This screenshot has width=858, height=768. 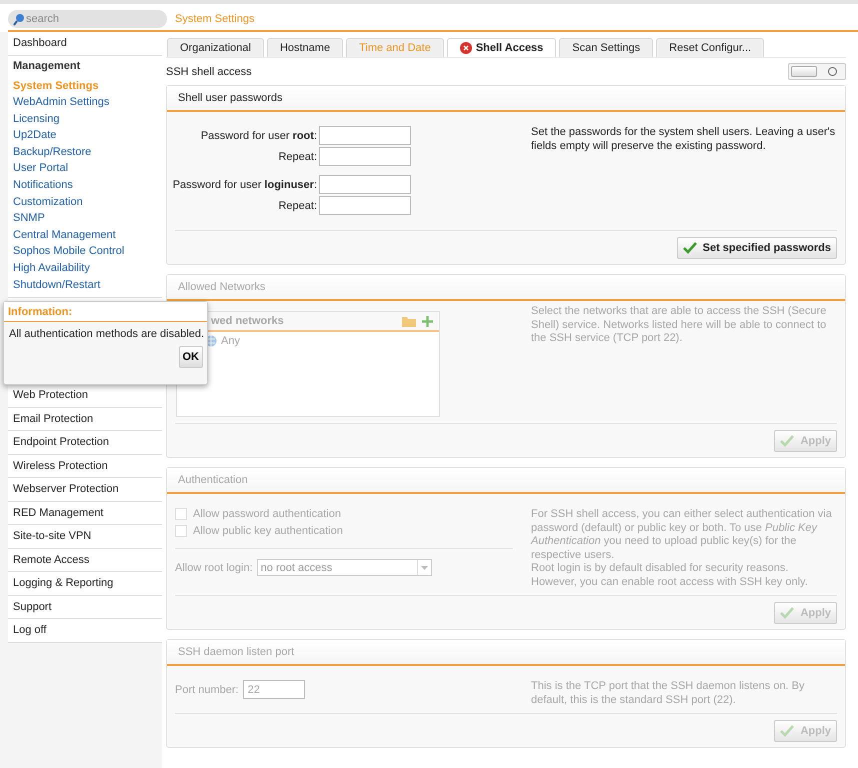 I want to click on sidebar-item: Log off, so click(x=85, y=631).